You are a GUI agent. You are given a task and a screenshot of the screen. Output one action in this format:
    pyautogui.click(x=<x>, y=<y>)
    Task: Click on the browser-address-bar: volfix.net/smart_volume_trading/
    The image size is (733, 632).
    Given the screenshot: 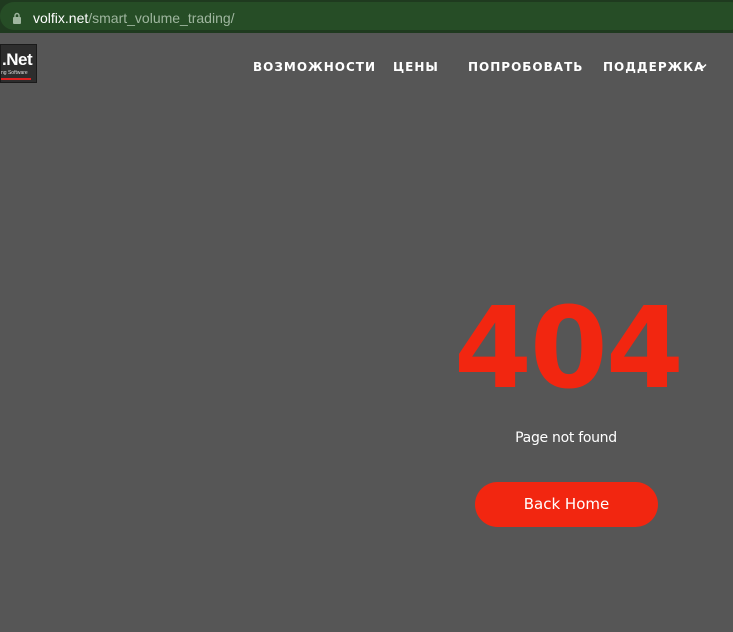 What is the action you would take?
    pyautogui.click(x=366, y=16)
    